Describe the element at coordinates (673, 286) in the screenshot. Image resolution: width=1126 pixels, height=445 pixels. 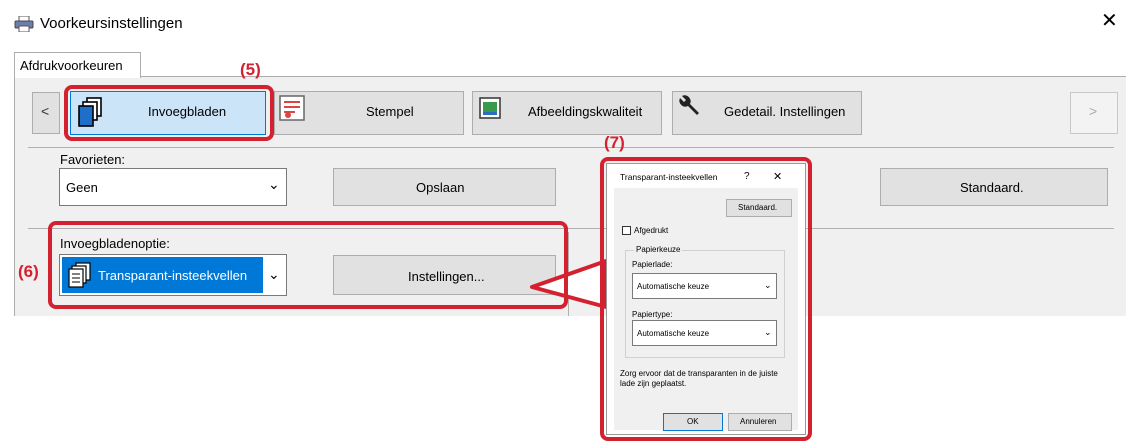
I see `papierlade-value: Automatische keuze` at that location.